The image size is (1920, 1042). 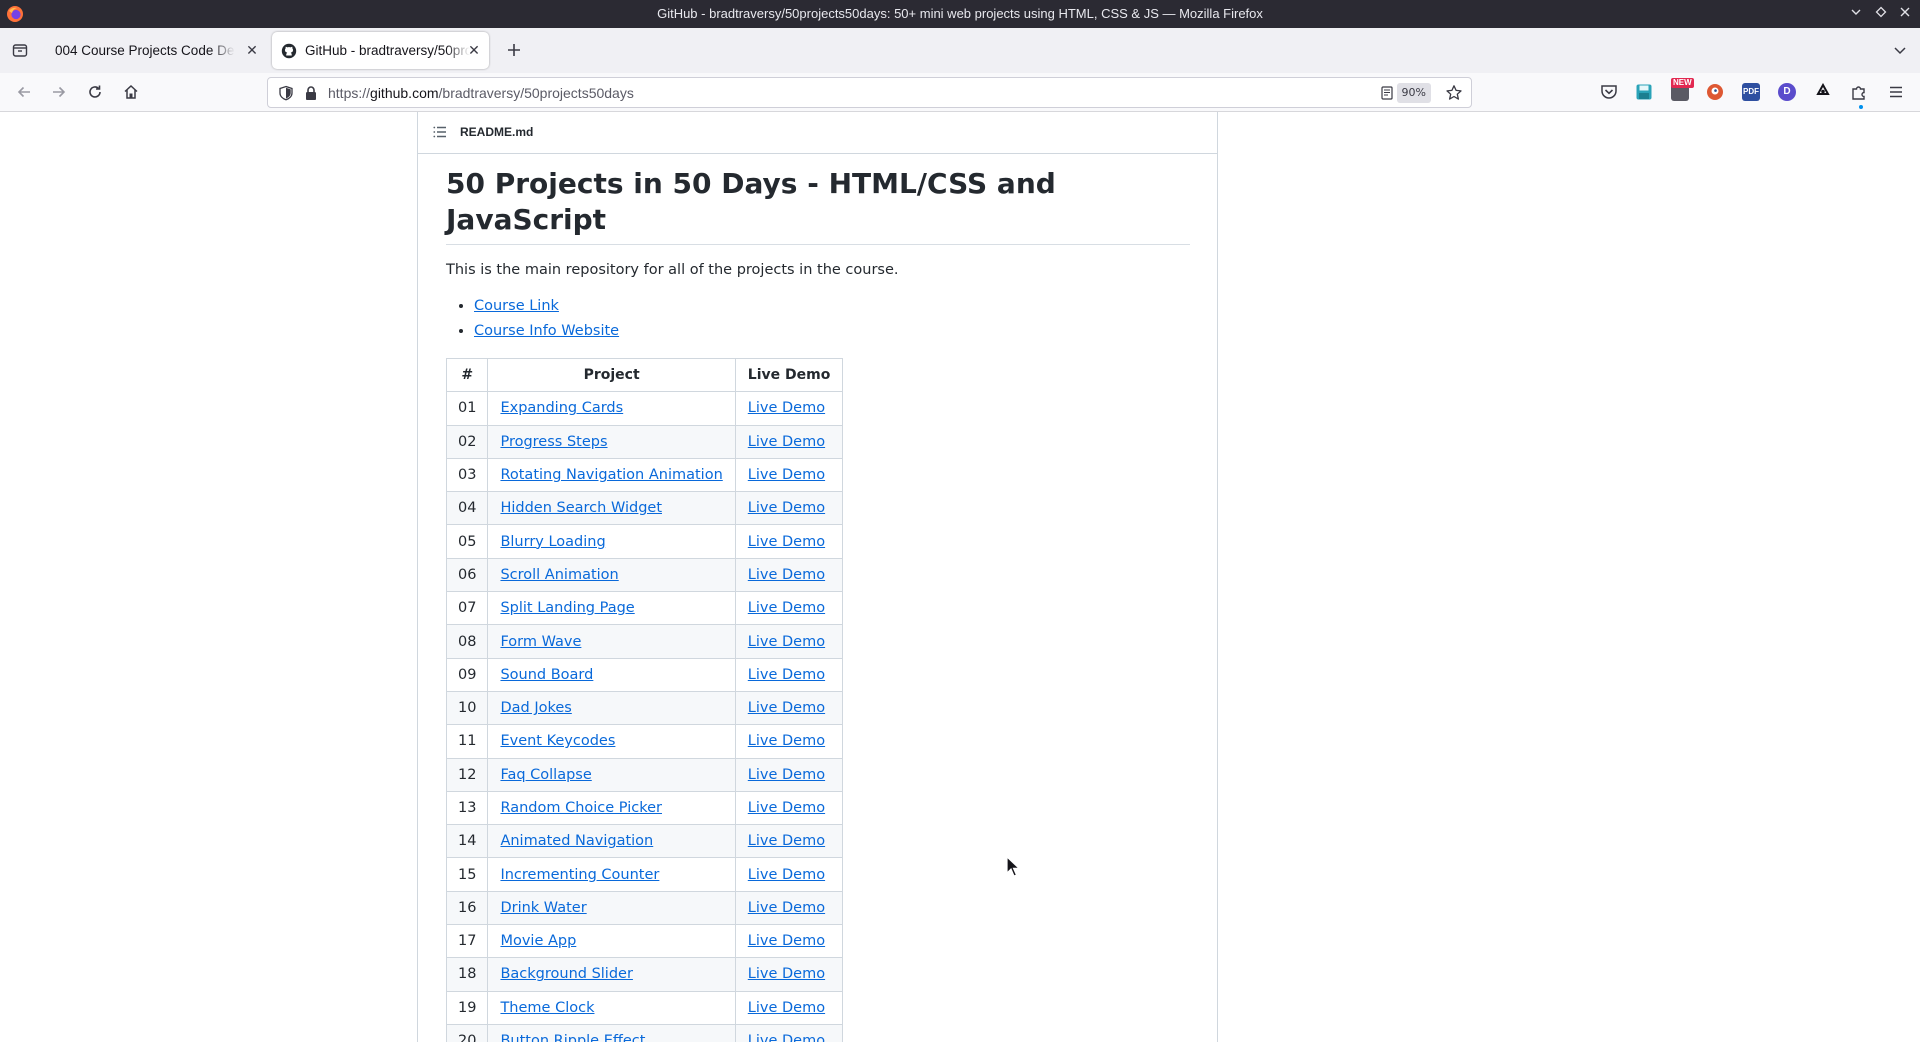 I want to click on project-link: Event Keycodes, so click(x=557, y=741).